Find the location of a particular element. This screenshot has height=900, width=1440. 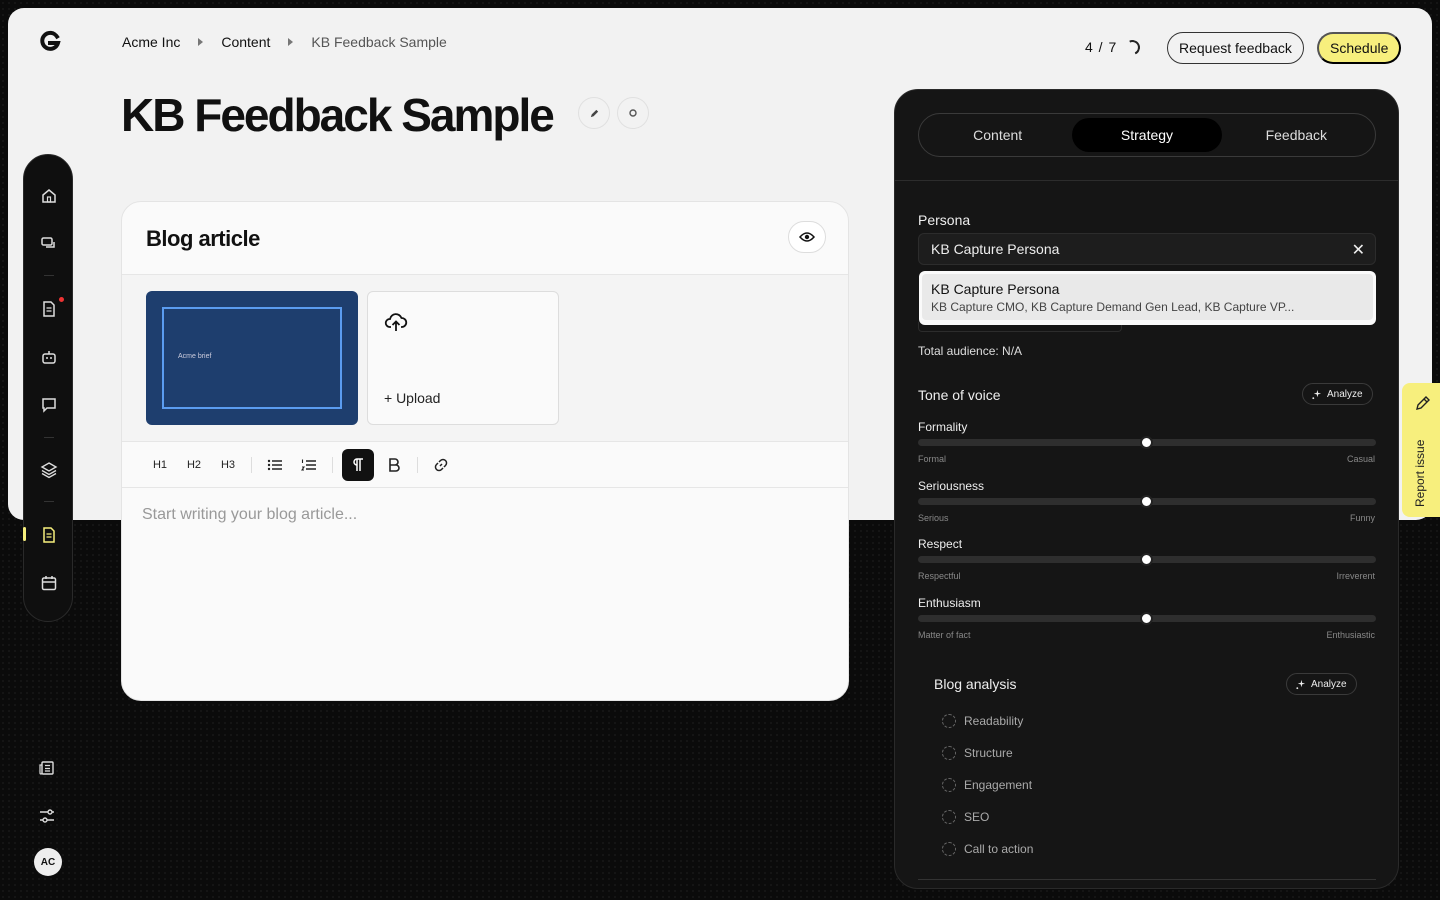

bold-icon is located at coordinates (394, 465).